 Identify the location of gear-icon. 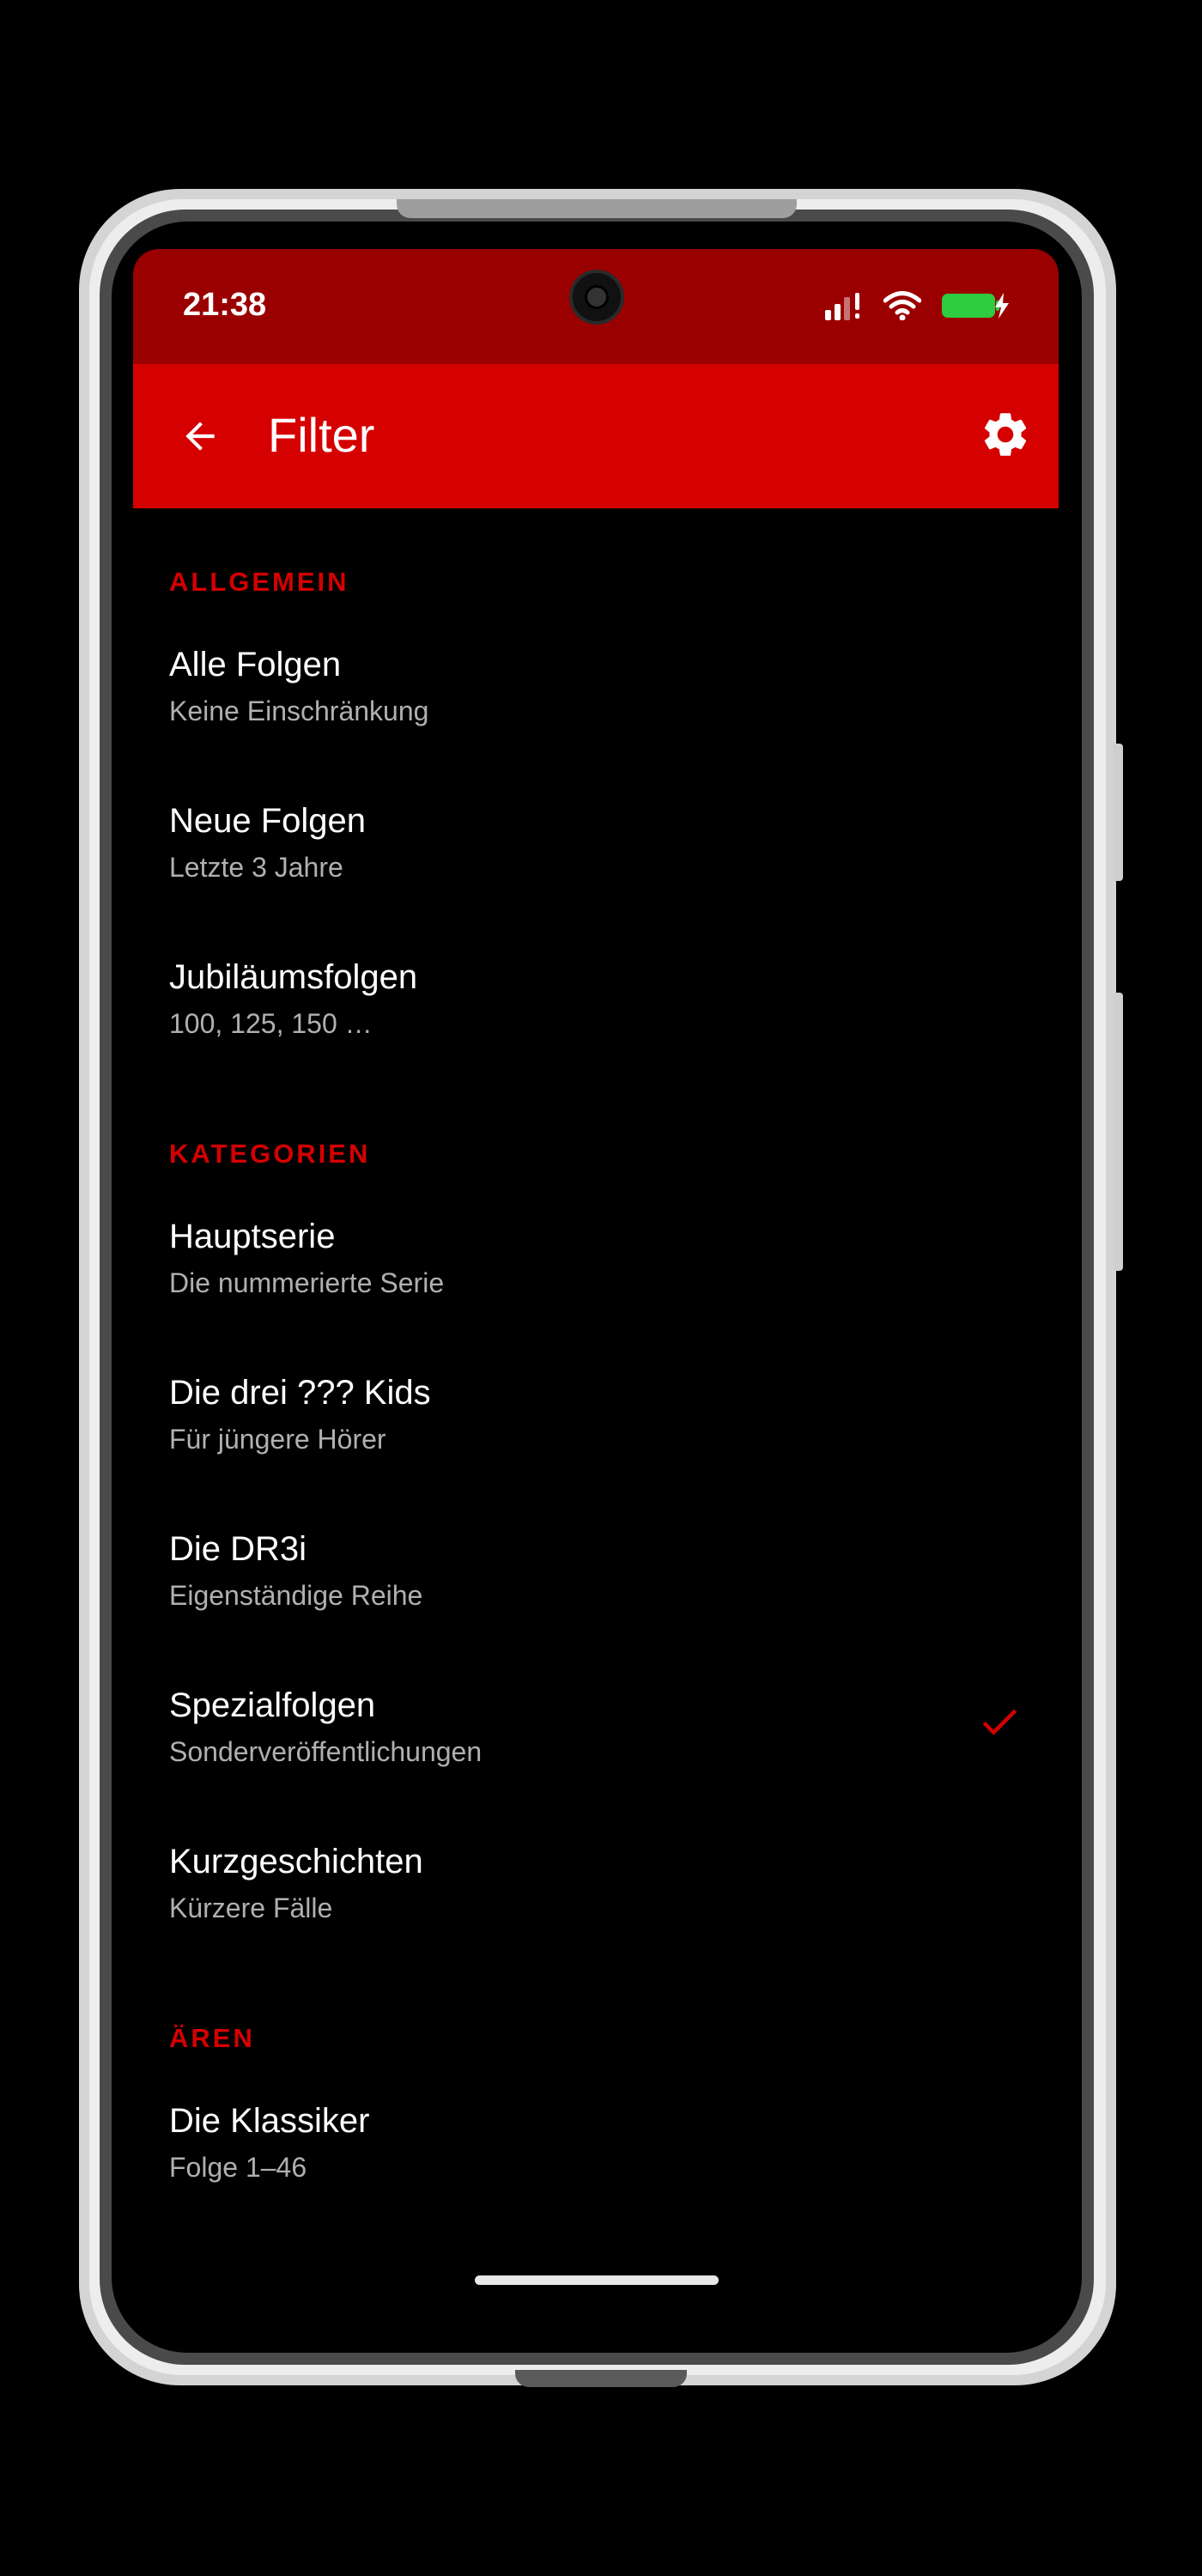
(1005, 434).